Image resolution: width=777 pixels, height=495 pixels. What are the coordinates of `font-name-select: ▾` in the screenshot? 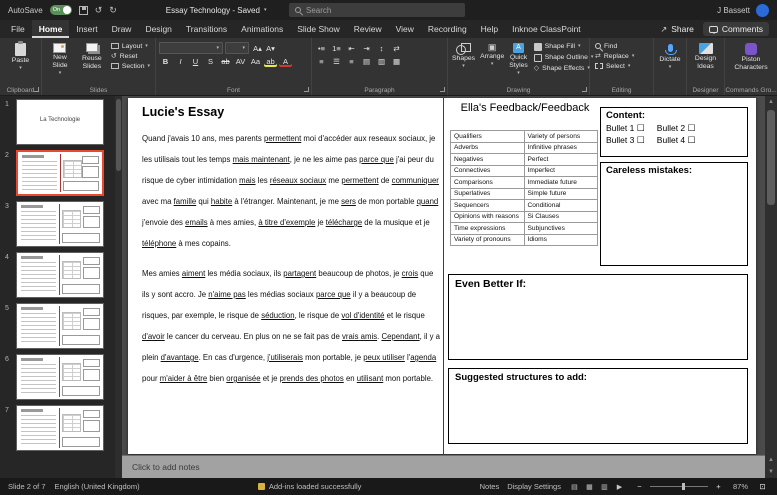 It's located at (191, 48).